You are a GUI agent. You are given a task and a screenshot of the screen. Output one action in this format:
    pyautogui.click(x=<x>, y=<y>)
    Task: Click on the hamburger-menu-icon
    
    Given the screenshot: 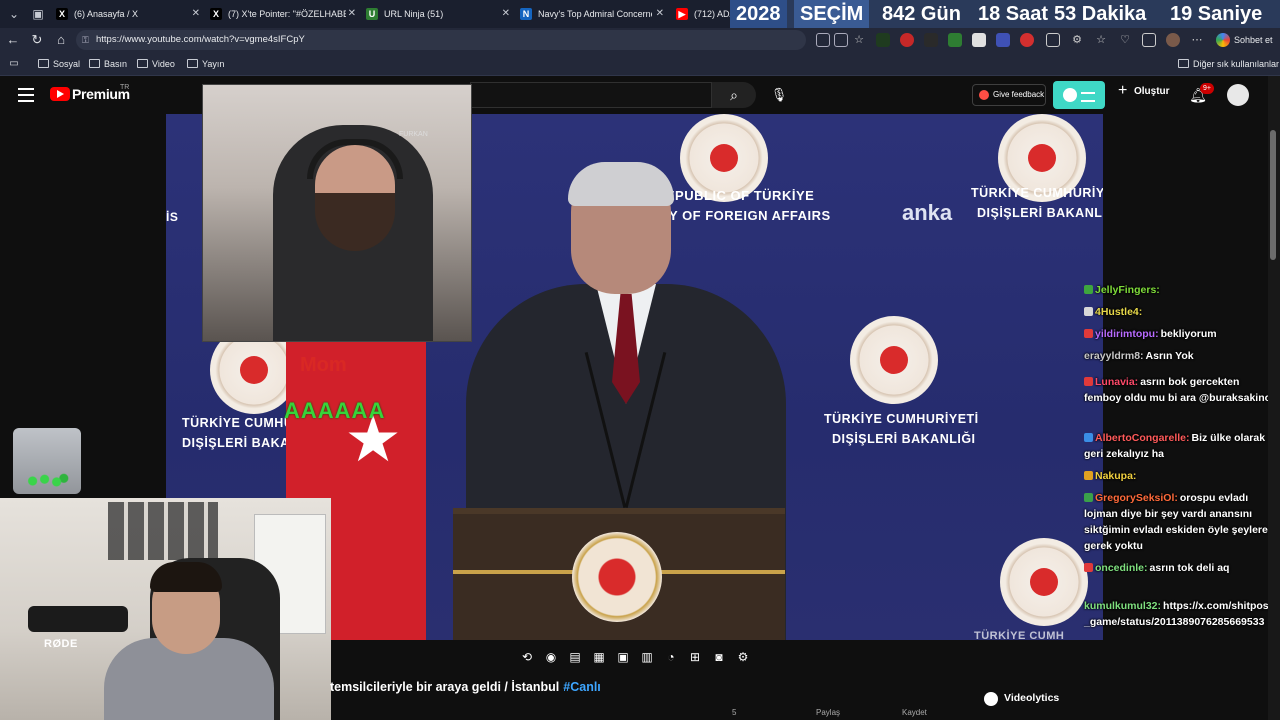 What is the action you would take?
    pyautogui.click(x=26, y=95)
    